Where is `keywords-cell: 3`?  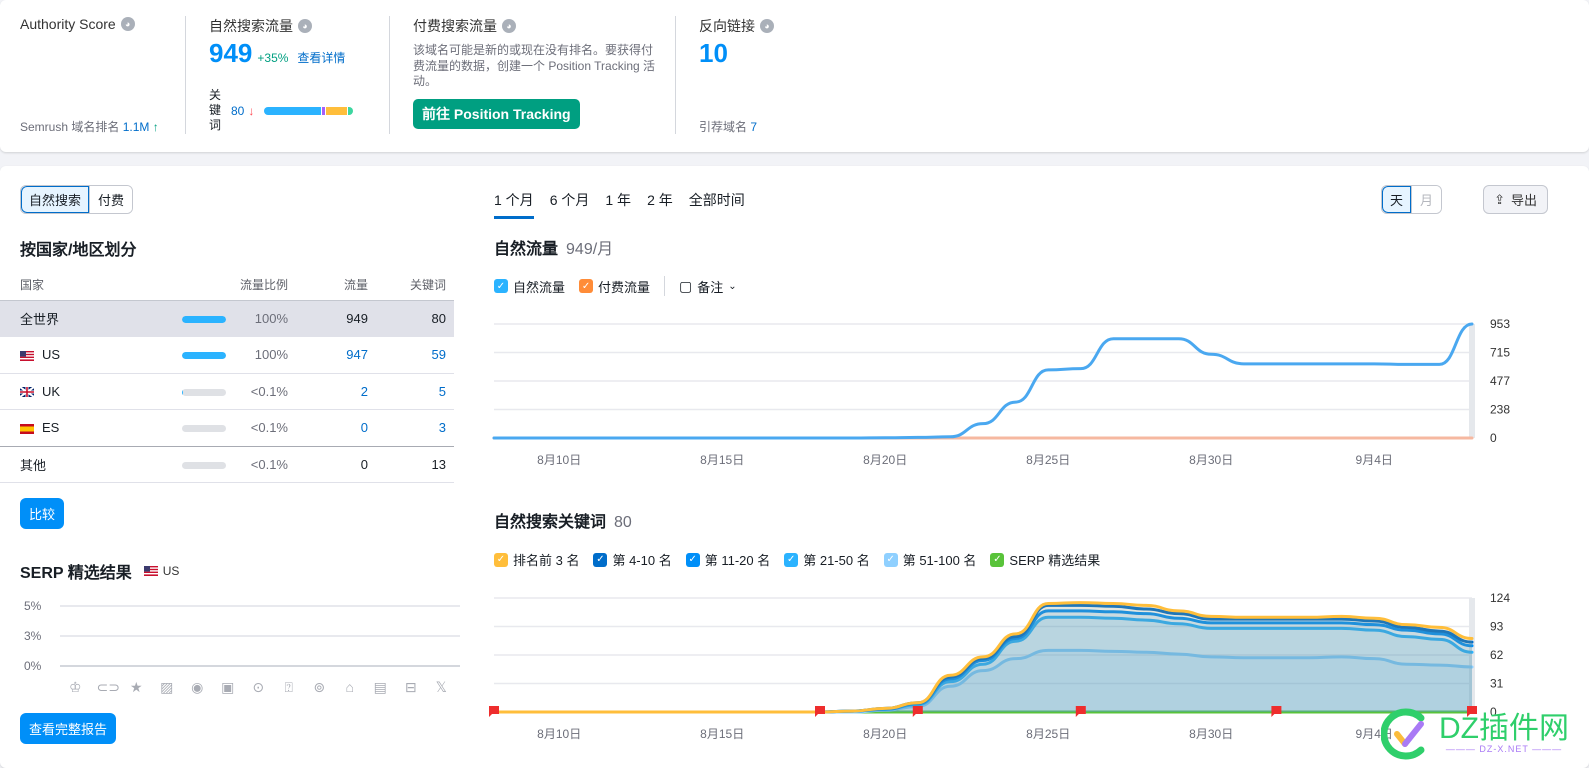
keywords-cell: 3 is located at coordinates (415, 428).